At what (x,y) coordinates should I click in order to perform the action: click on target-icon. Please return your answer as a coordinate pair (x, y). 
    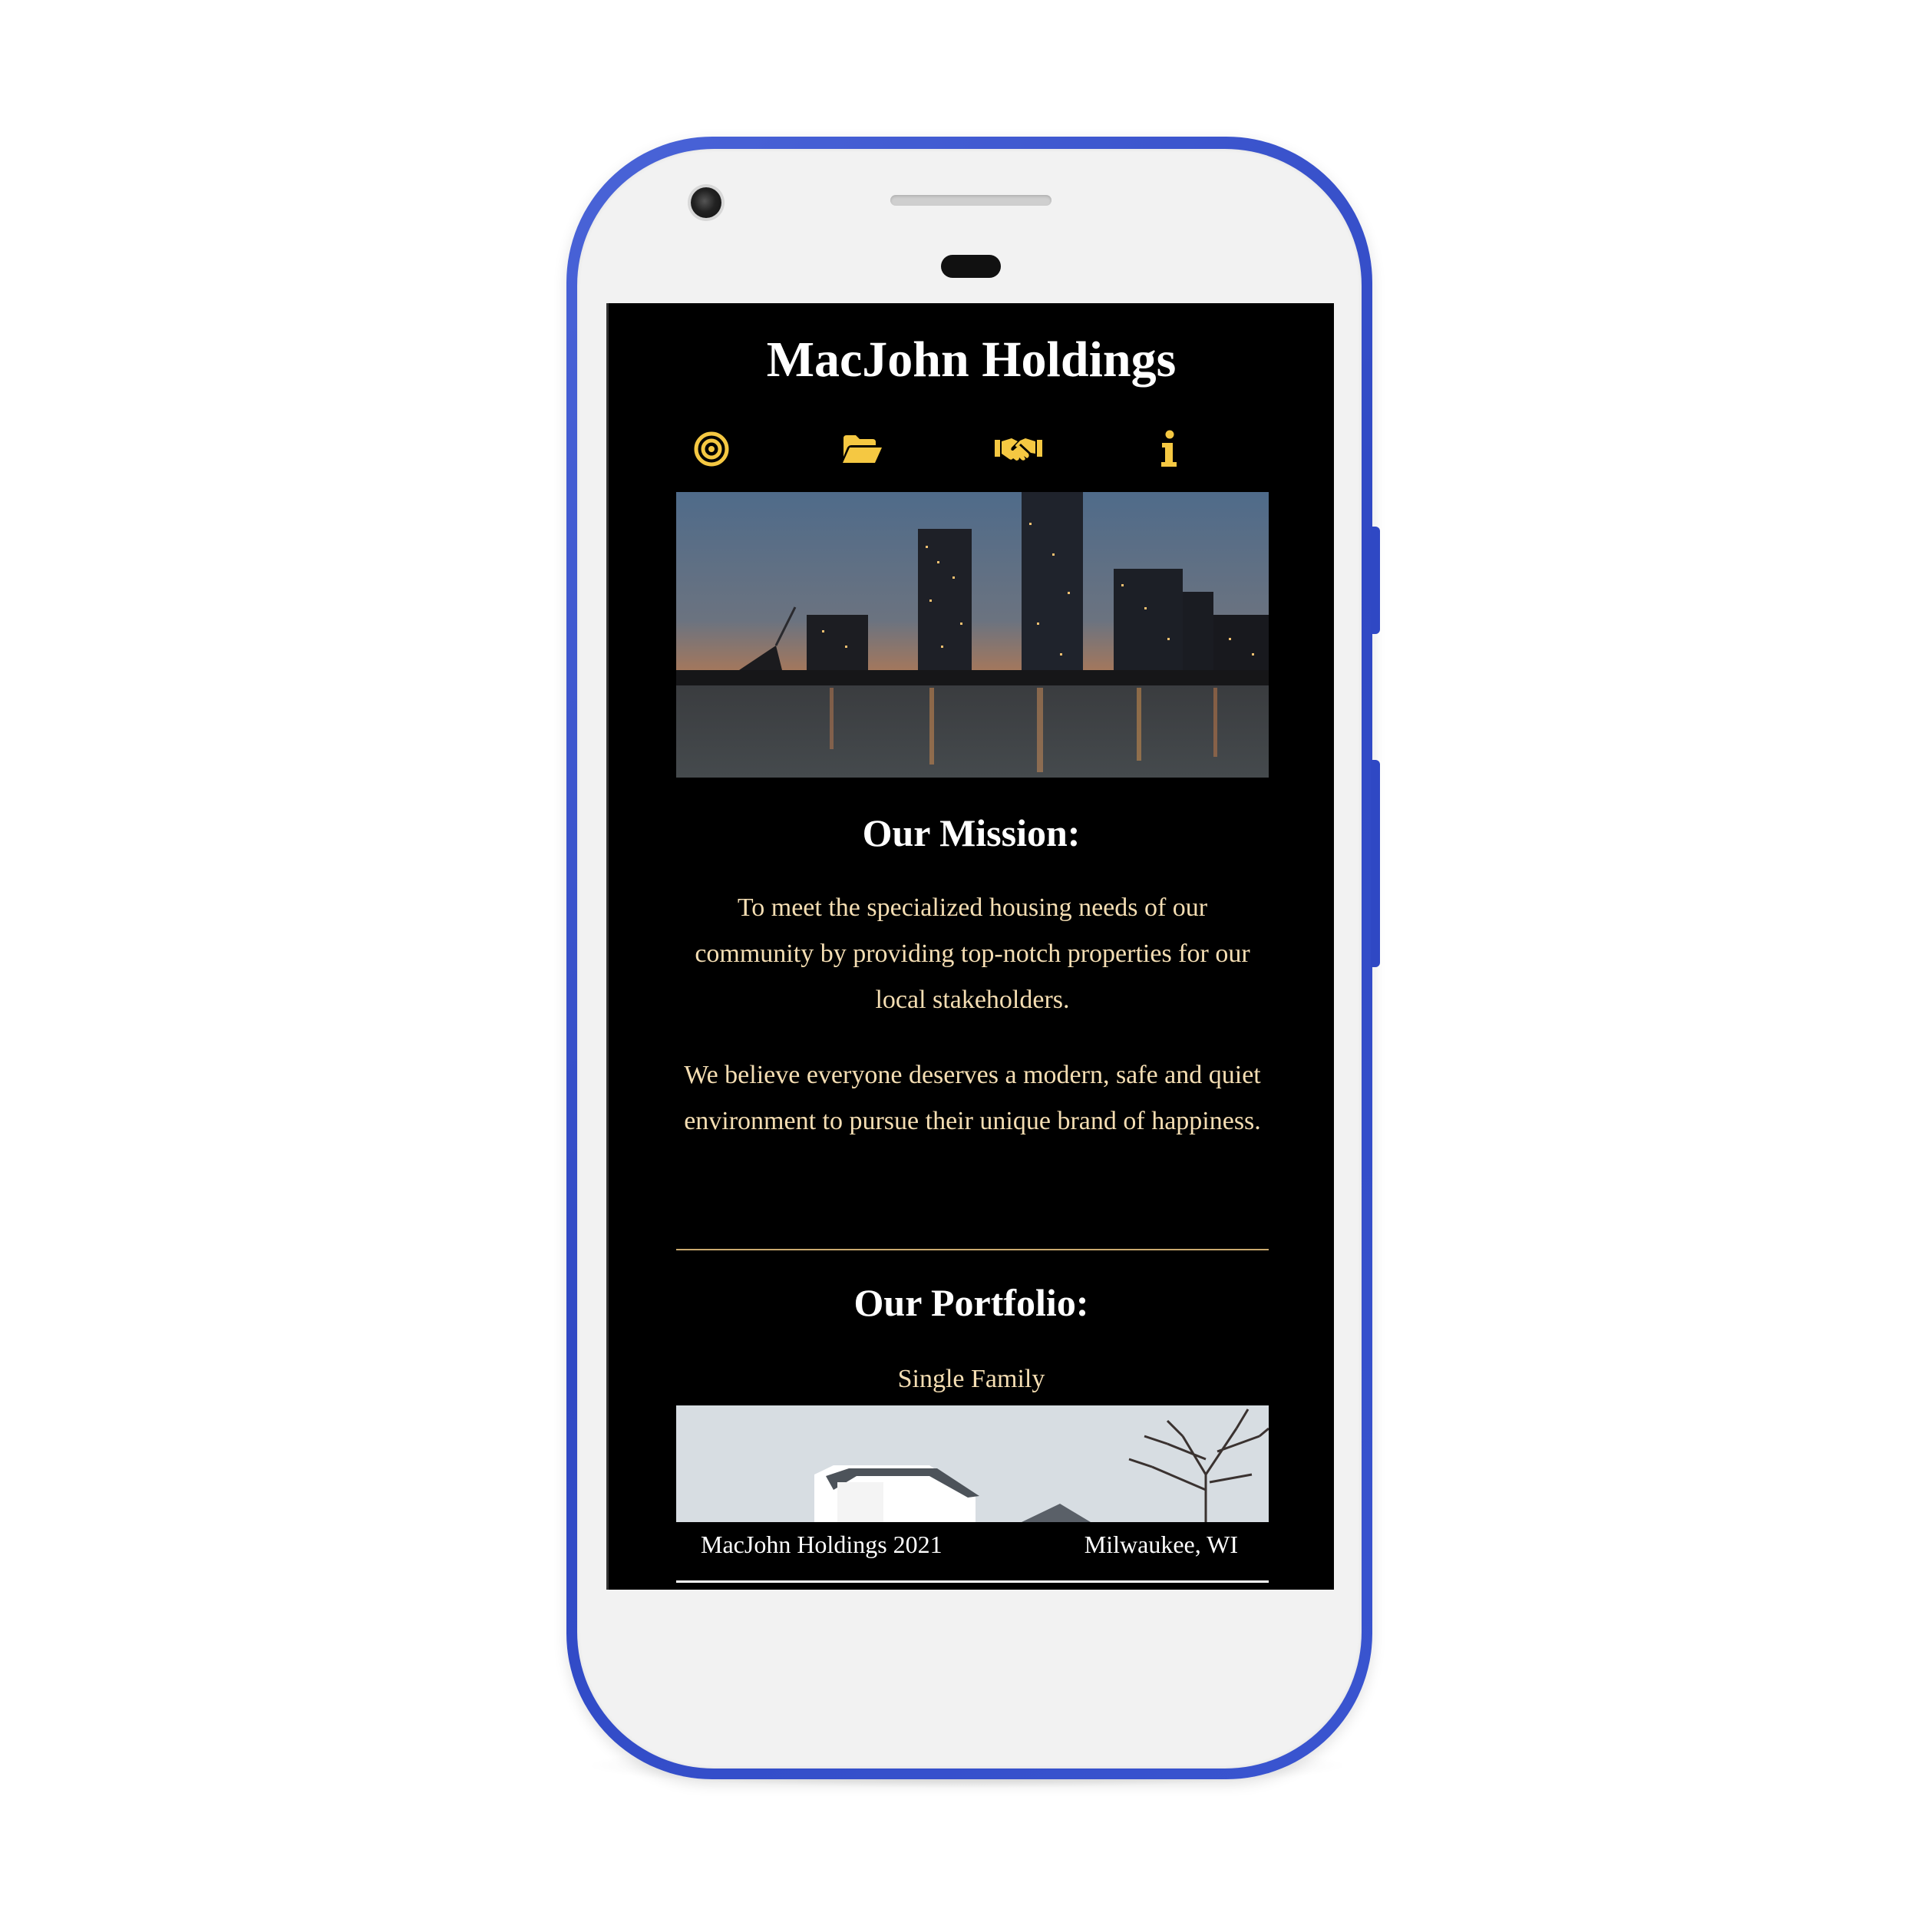
    Looking at the image, I should click on (712, 449).